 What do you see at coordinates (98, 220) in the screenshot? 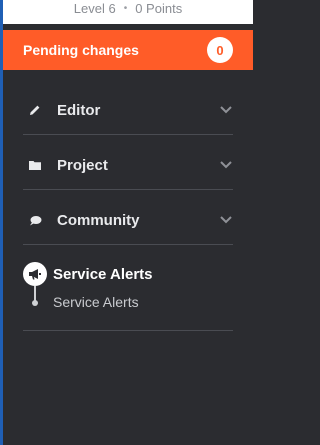
I see `menu-item-community-label: Community` at bounding box center [98, 220].